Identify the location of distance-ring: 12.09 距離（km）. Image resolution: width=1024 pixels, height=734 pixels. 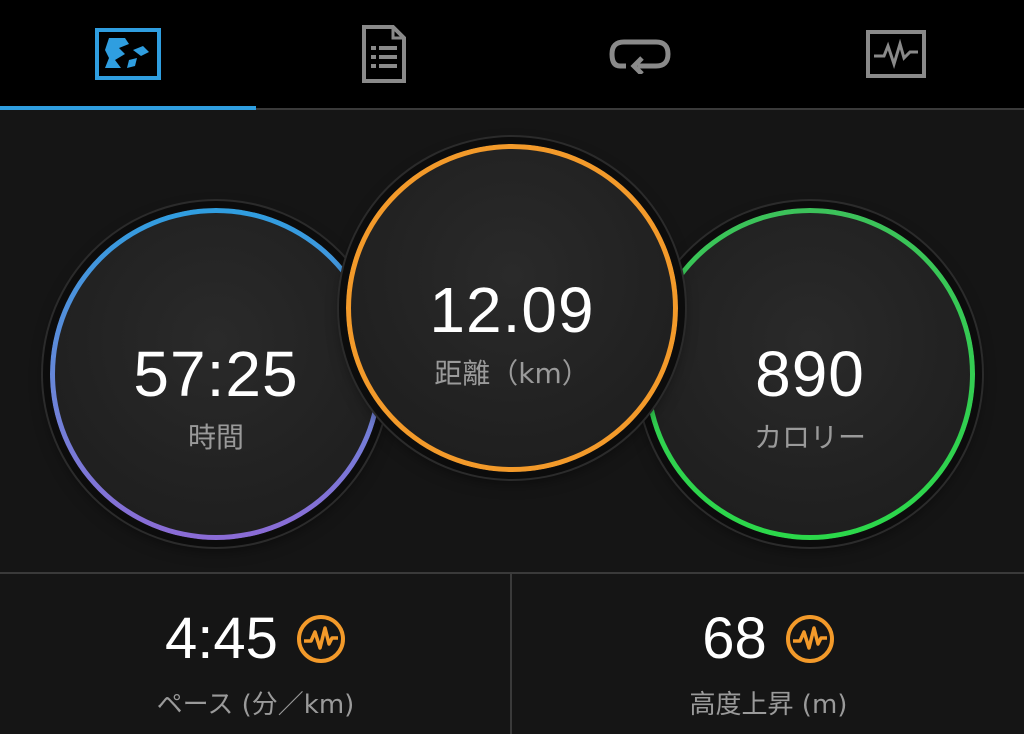
(512, 308).